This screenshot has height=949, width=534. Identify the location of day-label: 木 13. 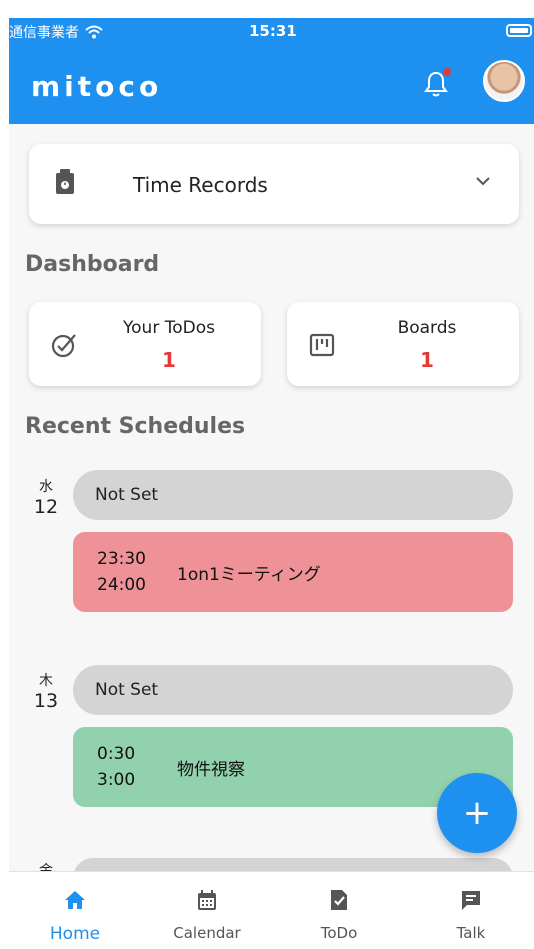
(46, 691).